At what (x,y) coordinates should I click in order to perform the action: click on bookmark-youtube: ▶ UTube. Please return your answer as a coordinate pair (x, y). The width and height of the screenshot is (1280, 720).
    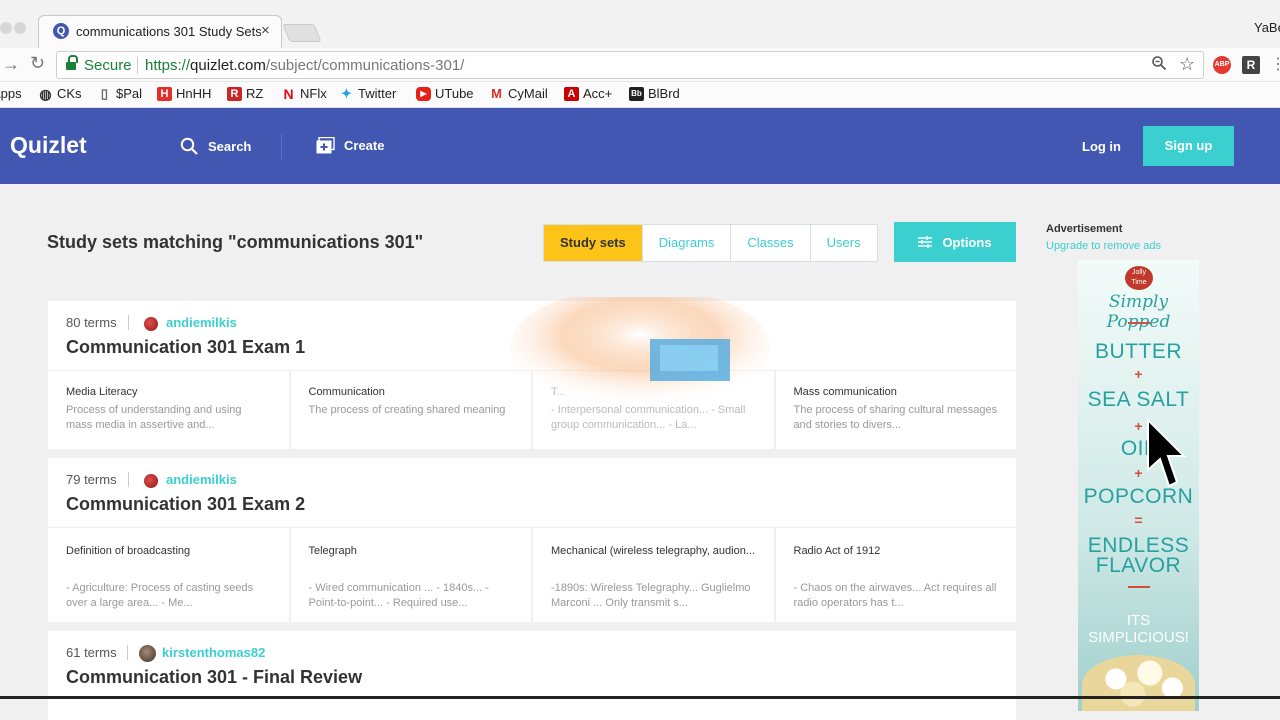
    Looking at the image, I should click on (445, 93).